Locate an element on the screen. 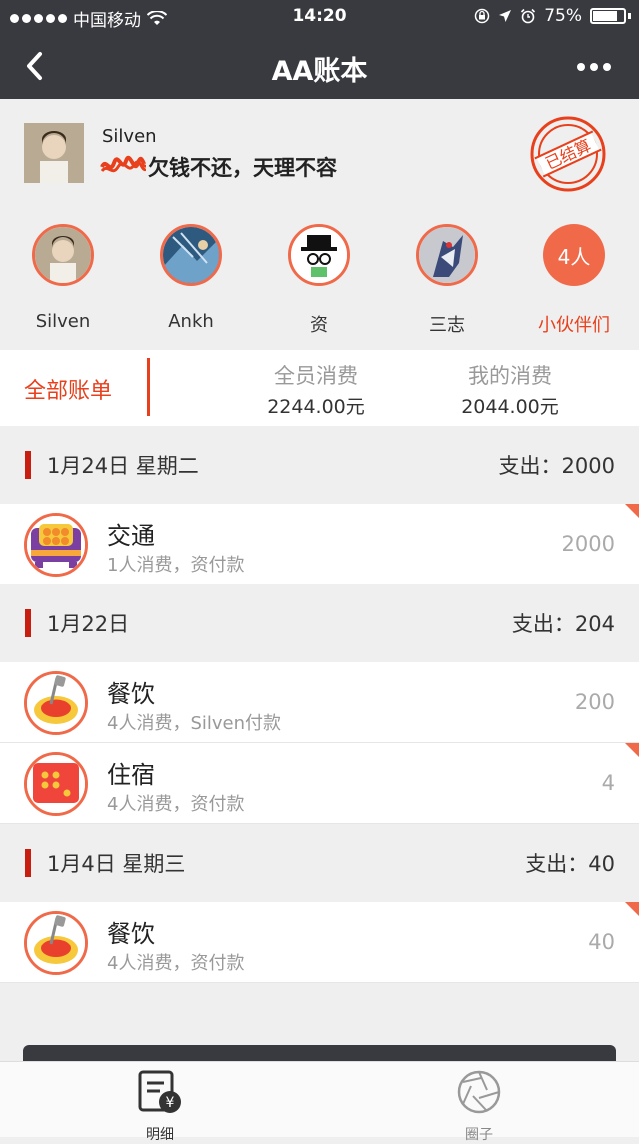  bill-category: 住宿 is located at coordinates (131, 775).